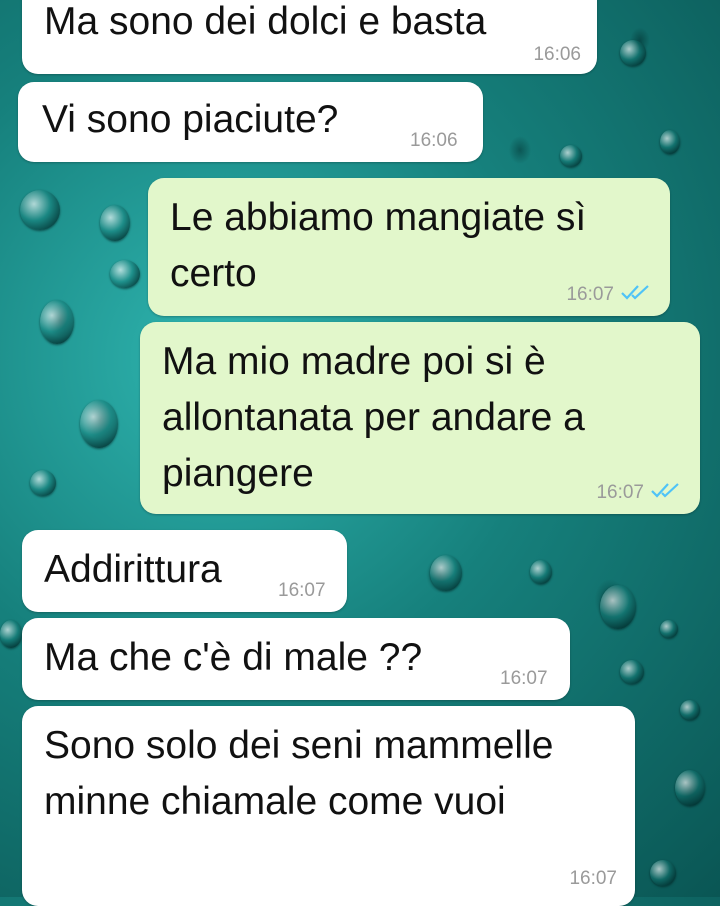  What do you see at coordinates (133, 569) in the screenshot?
I see `message-text: Addirittura` at bounding box center [133, 569].